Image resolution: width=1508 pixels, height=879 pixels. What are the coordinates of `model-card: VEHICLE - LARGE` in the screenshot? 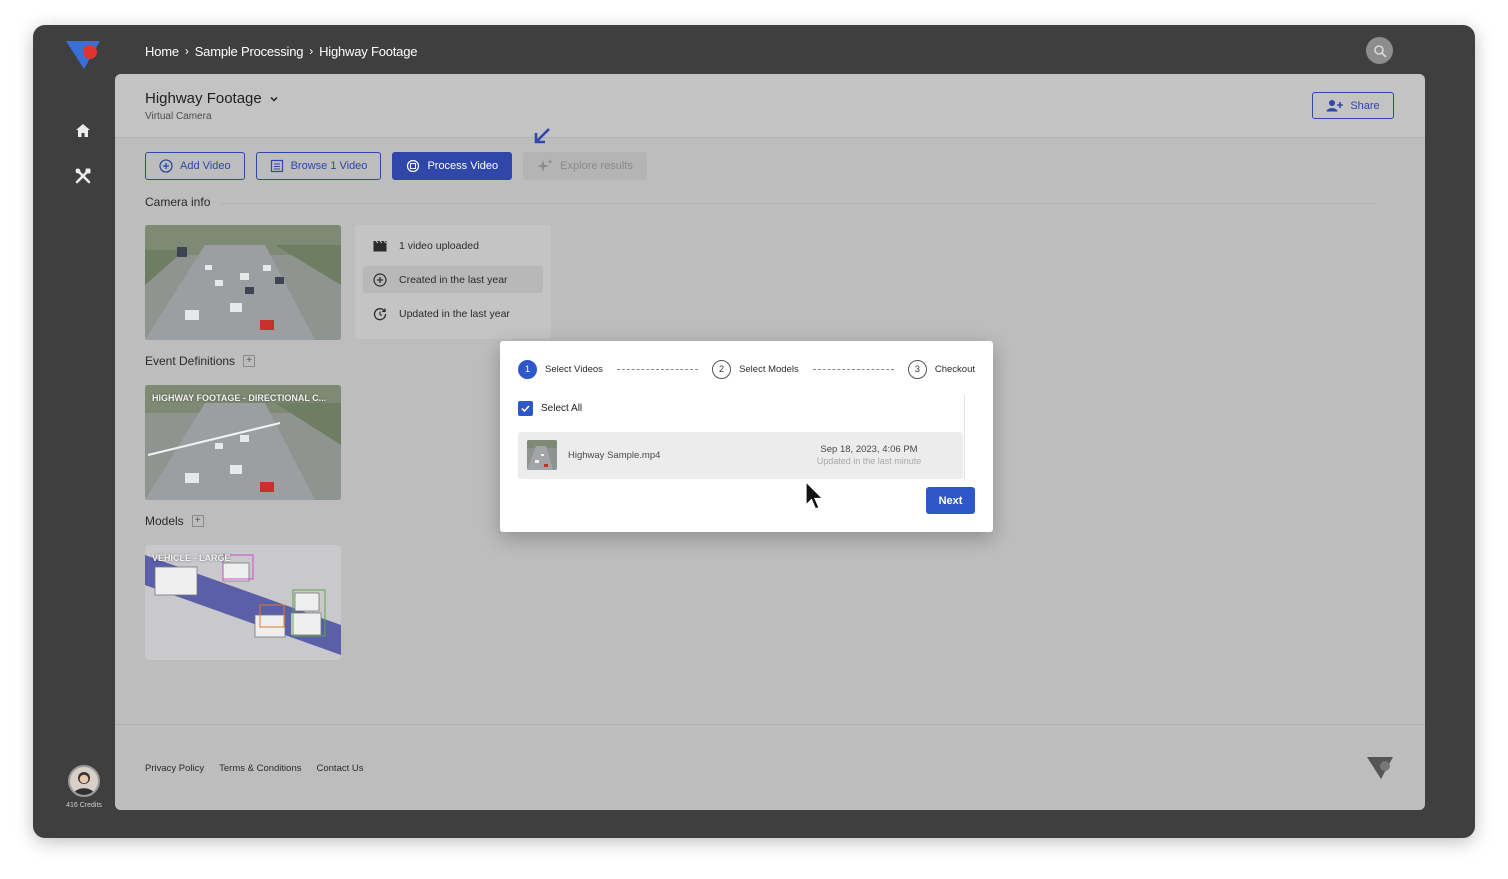 It's located at (243, 602).